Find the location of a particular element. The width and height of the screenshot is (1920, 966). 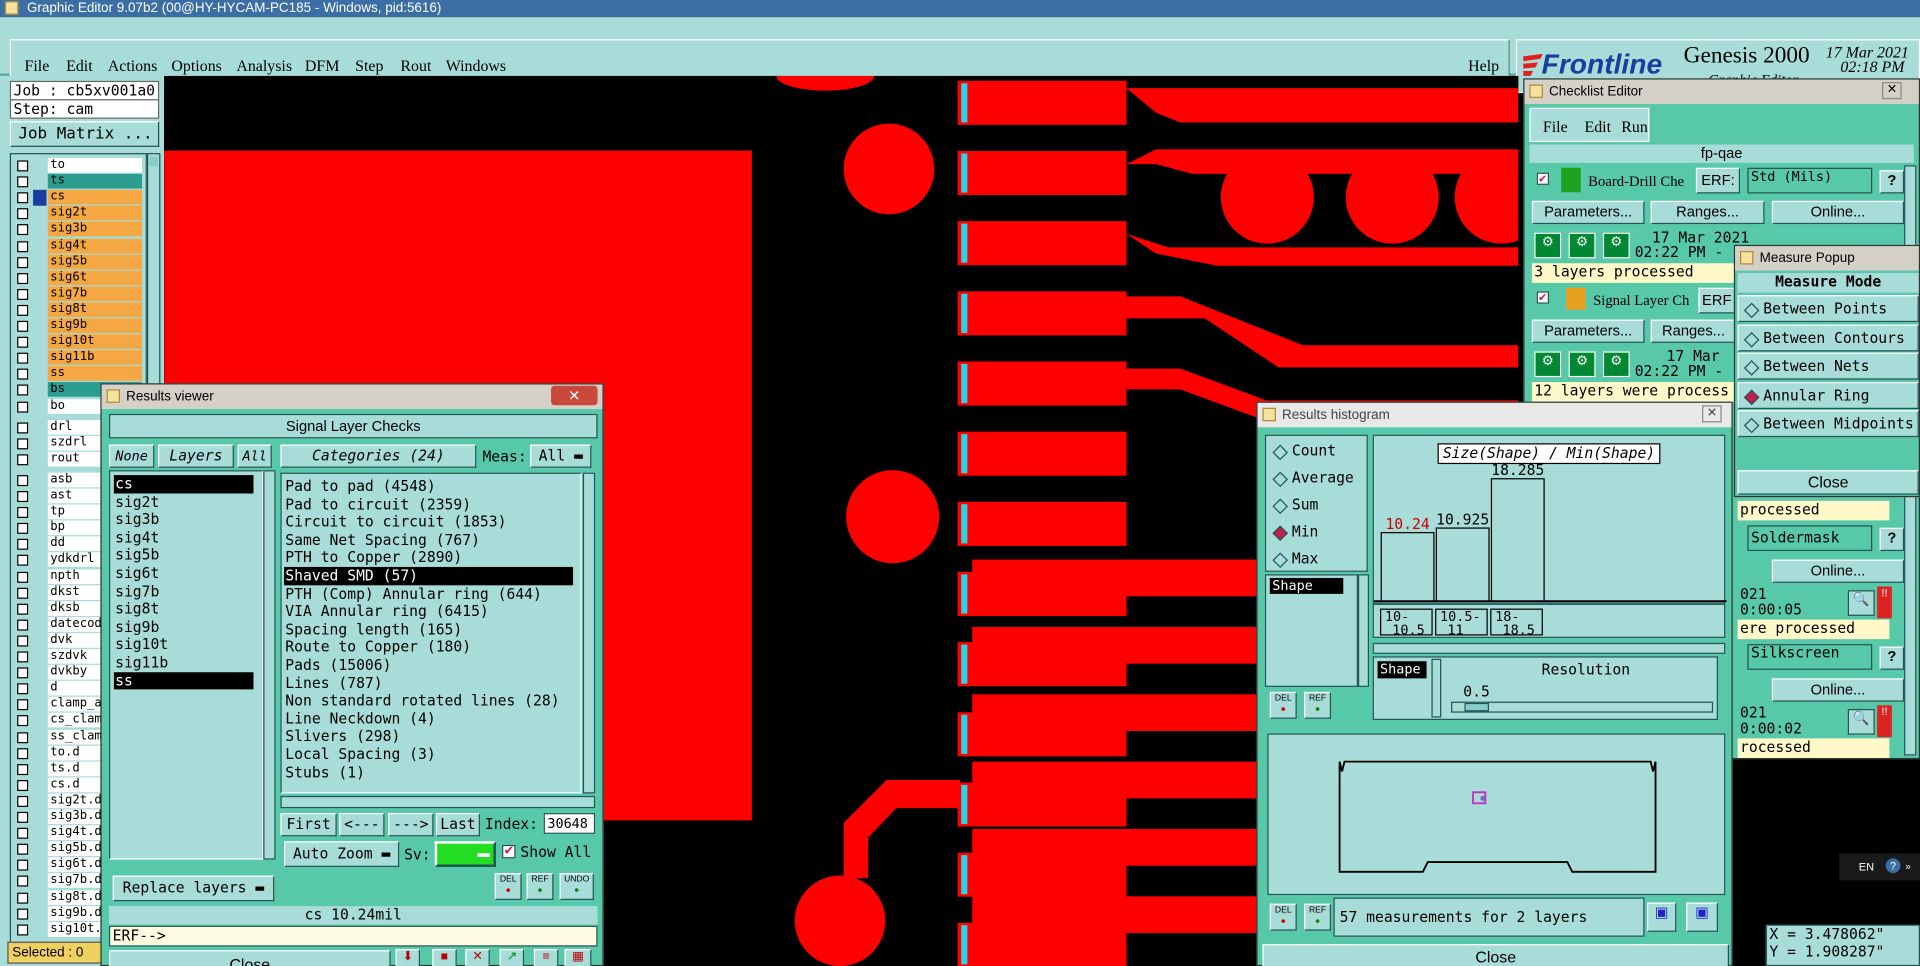

results-layer-item: sig6t is located at coordinates (184, 573).